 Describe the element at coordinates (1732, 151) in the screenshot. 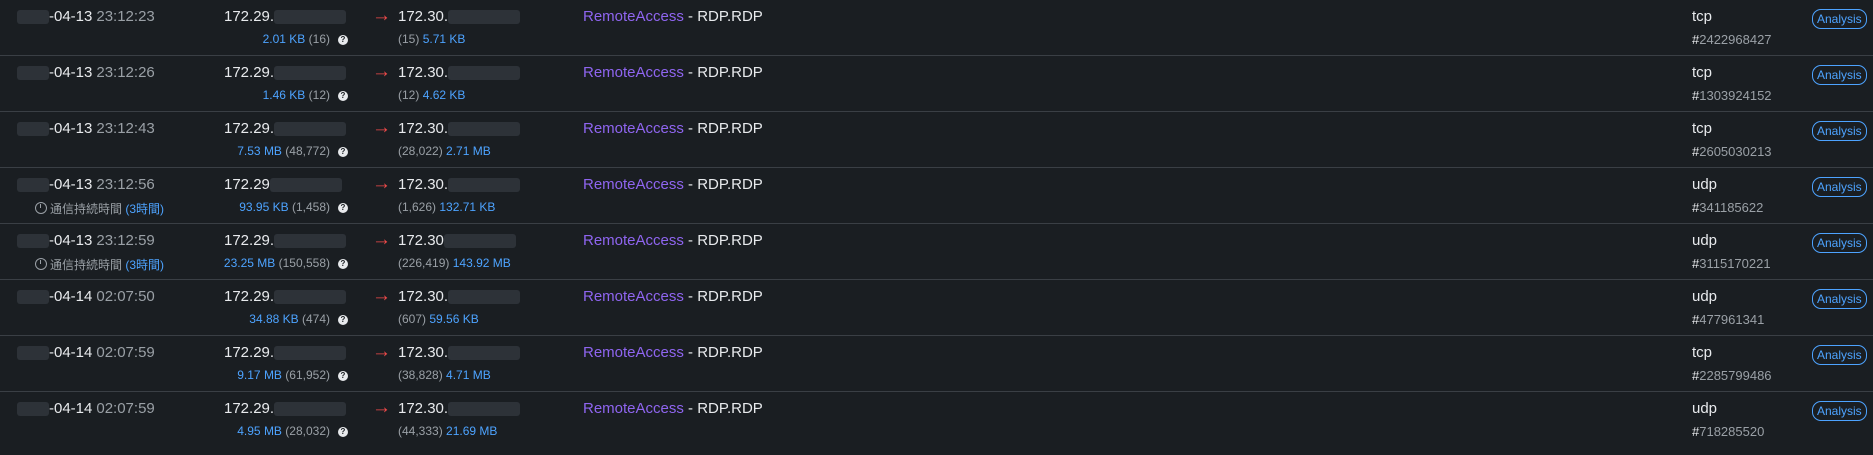

I see `session-id: #2605030213` at that location.